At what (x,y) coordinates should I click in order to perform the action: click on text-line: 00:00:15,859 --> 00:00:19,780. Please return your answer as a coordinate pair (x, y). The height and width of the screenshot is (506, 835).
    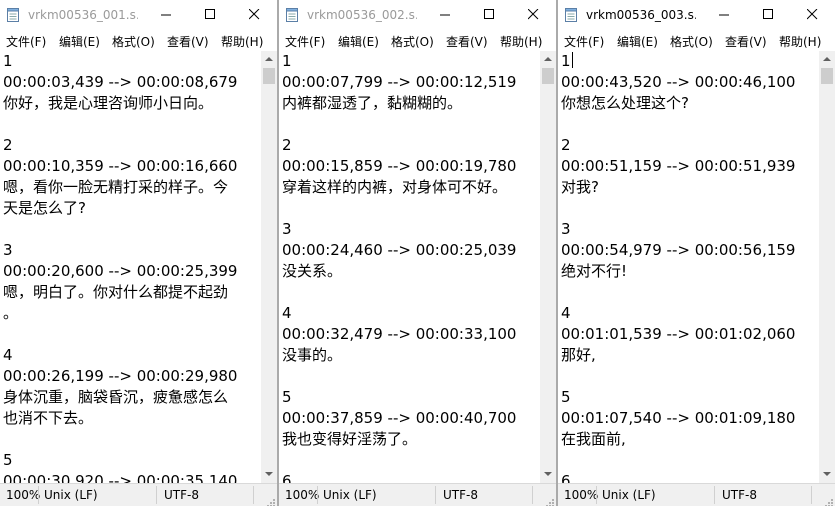
    Looking at the image, I should click on (409, 166).